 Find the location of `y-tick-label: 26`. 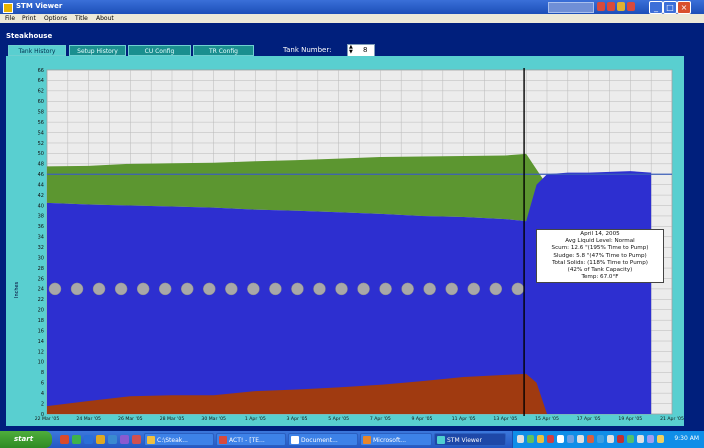

y-tick-label: 26 is located at coordinates (41, 279).